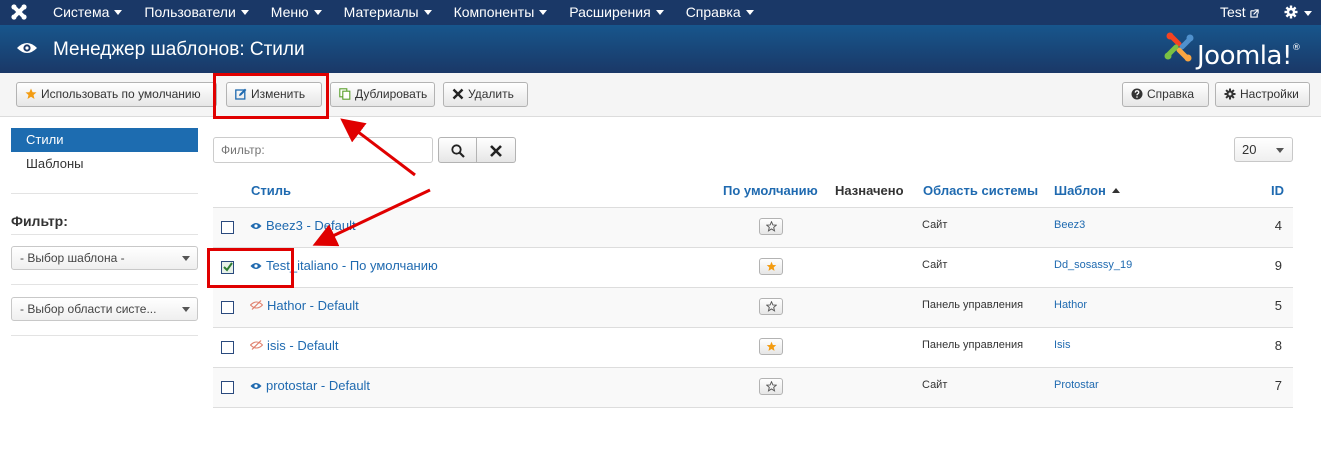 The height and width of the screenshot is (463, 1321). I want to click on menu-system: Система, so click(87, 12).